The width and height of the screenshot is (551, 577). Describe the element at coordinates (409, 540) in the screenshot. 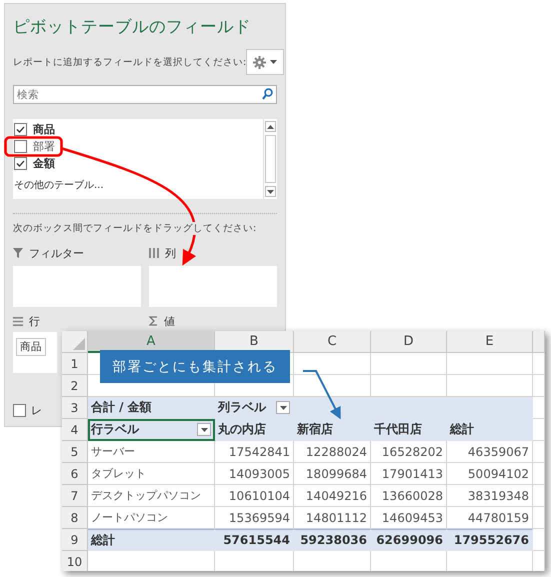

I see `table-cell: 62699096` at that location.